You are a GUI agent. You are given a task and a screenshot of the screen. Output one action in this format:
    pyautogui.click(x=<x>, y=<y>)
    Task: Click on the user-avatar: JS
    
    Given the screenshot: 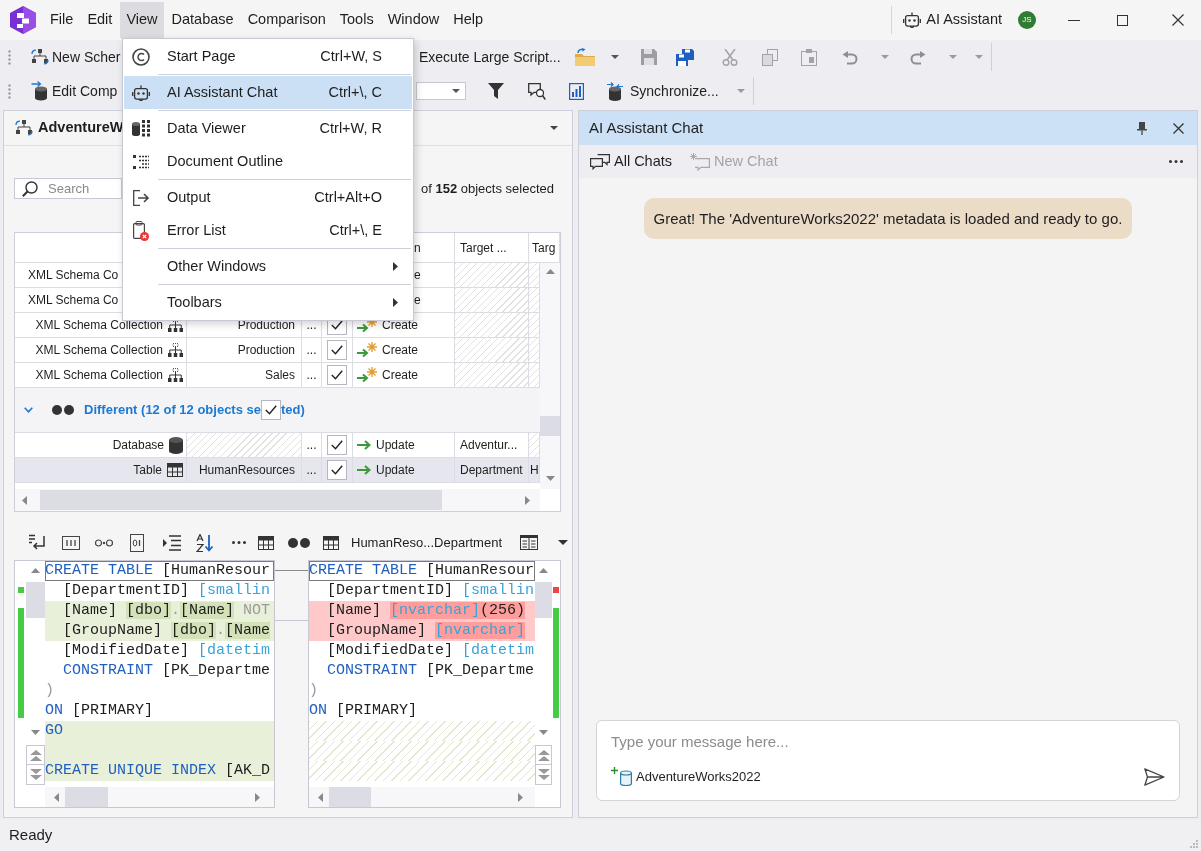 What is the action you would take?
    pyautogui.click(x=1027, y=20)
    